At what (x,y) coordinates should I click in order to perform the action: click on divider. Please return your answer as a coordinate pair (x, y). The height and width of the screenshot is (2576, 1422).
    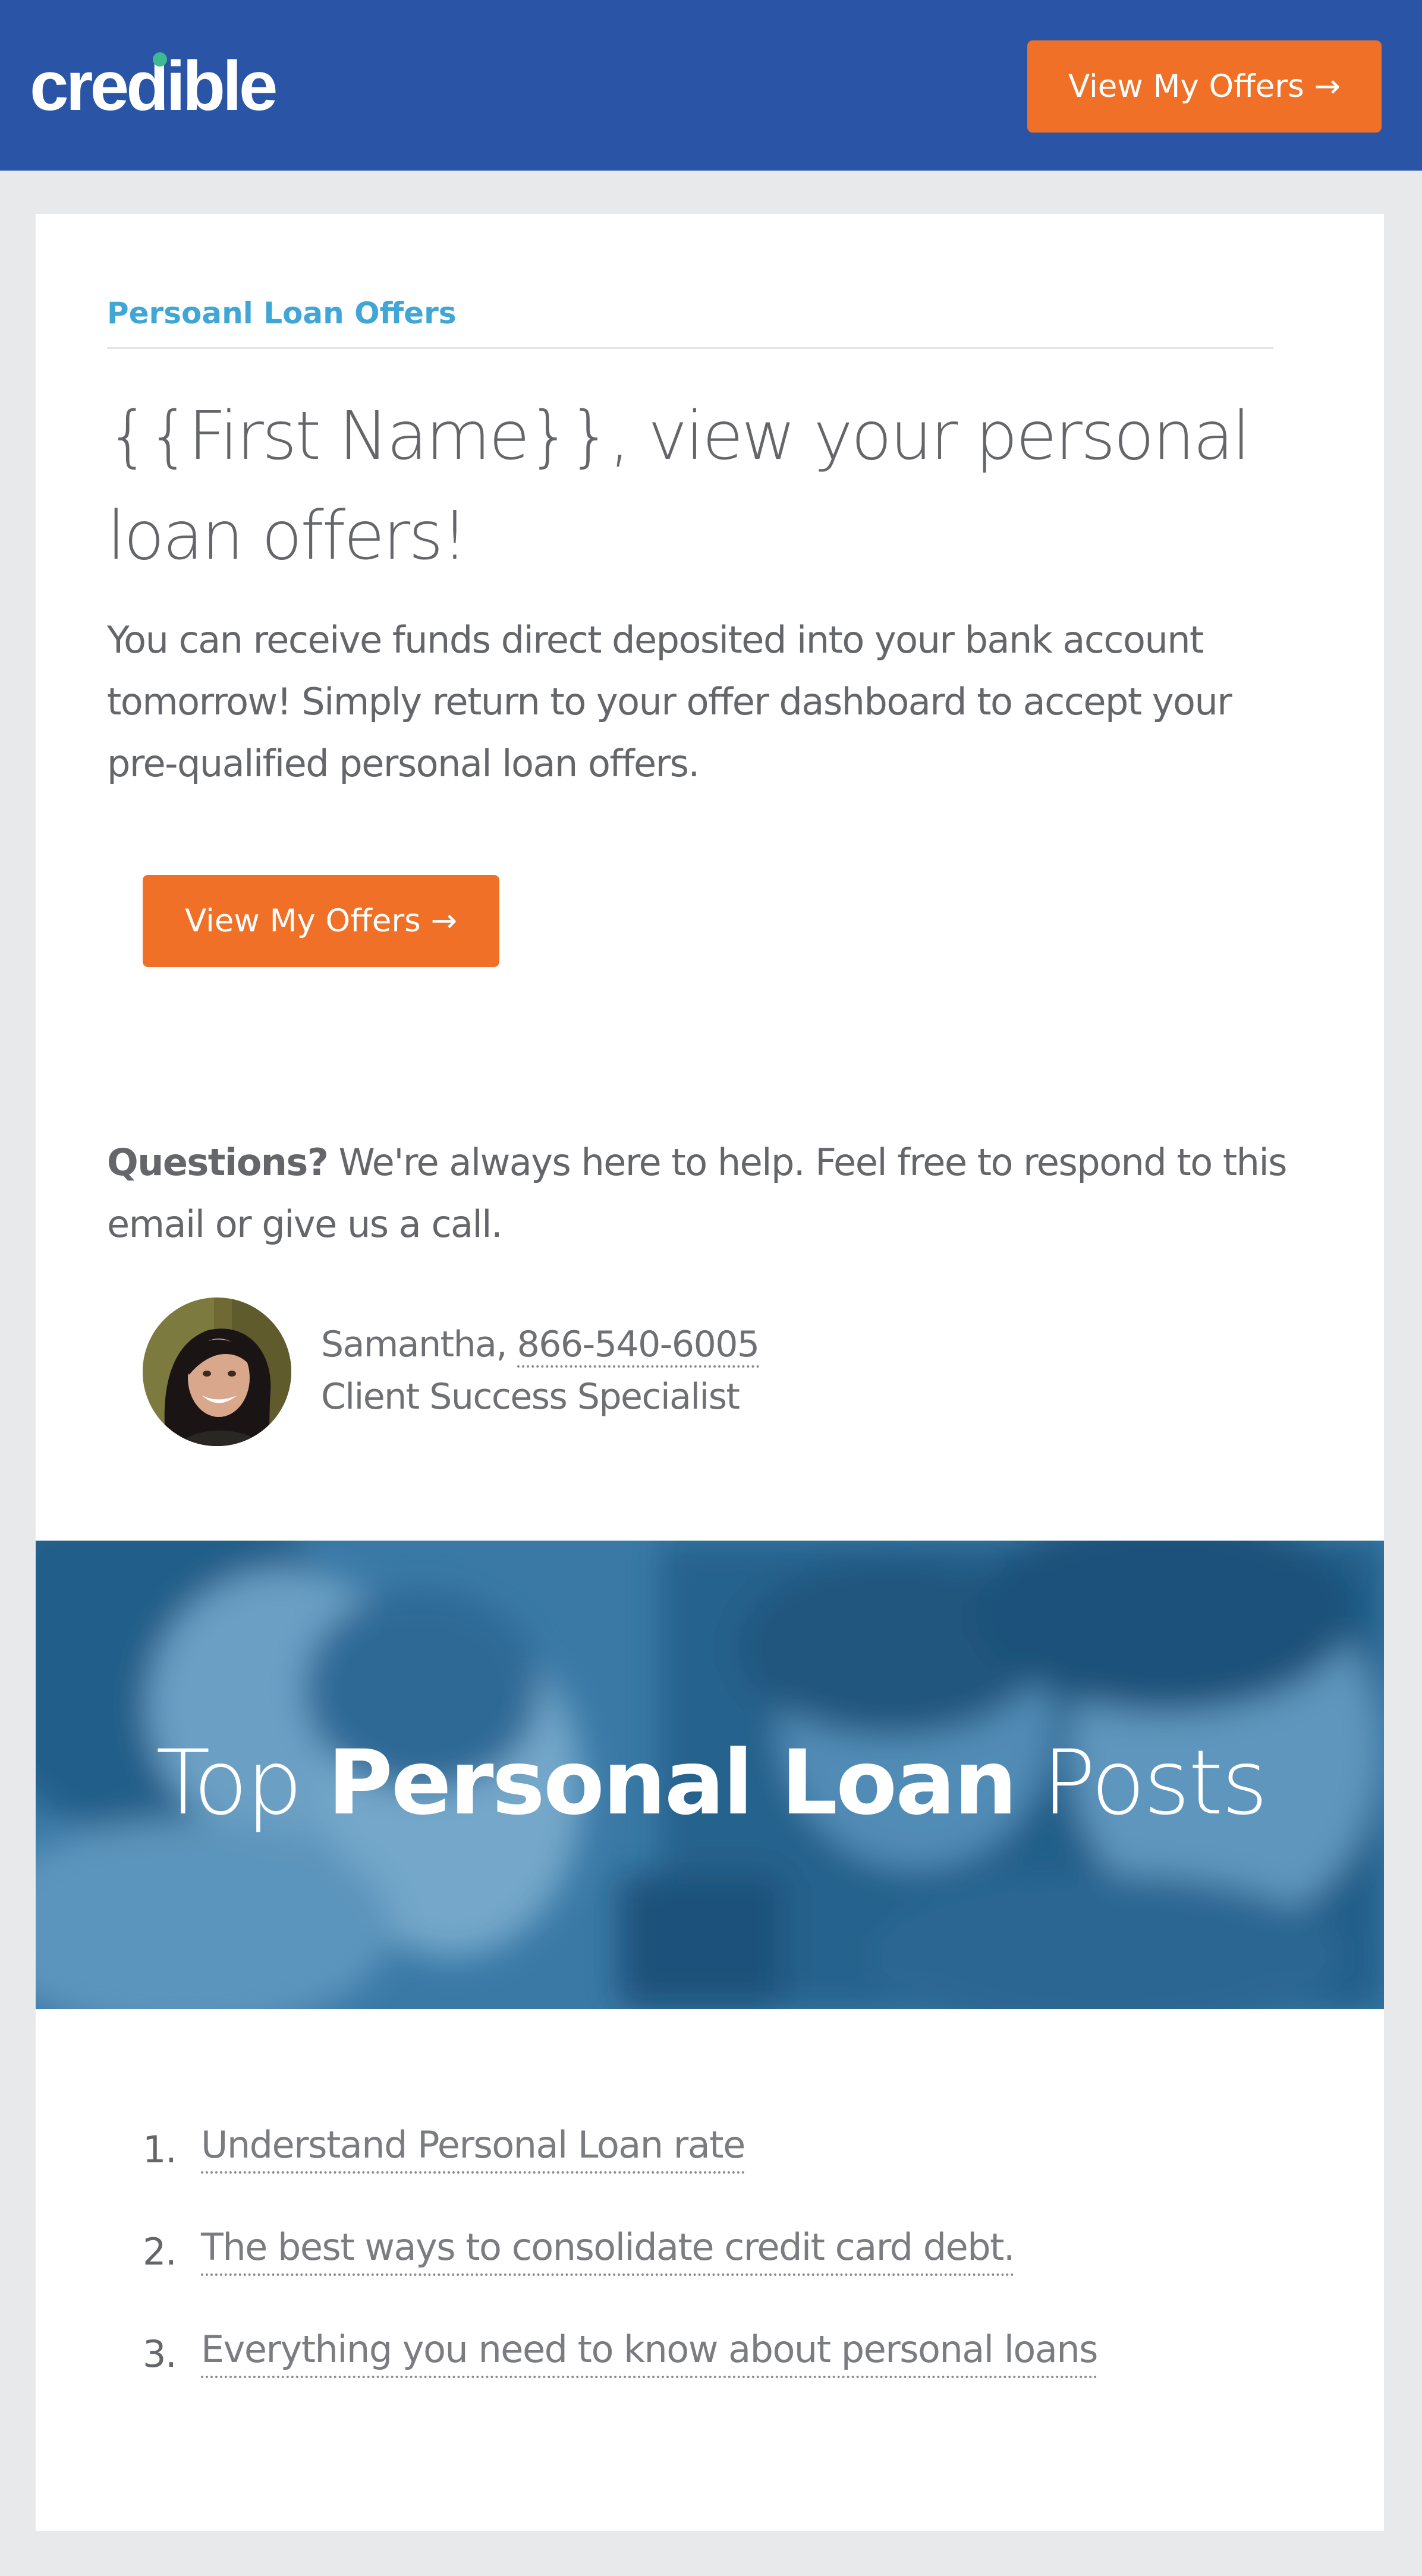
    Looking at the image, I should click on (690, 348).